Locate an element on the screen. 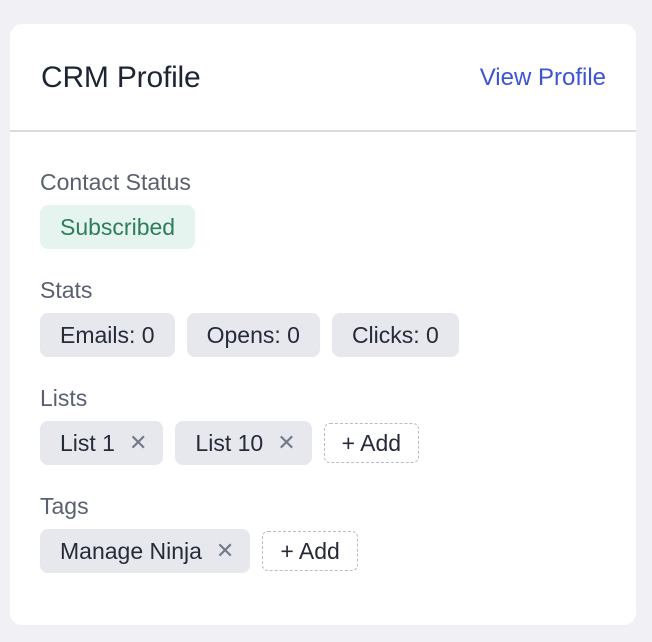 Image resolution: width=652 pixels, height=642 pixels. lists-row: List 1 ✕ List 10 ✕ + Add is located at coordinates (323, 443).